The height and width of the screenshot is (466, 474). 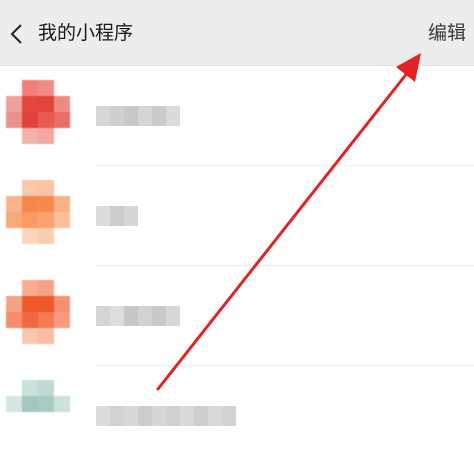 I want to click on page-title: 我的小程序, so click(x=86, y=33).